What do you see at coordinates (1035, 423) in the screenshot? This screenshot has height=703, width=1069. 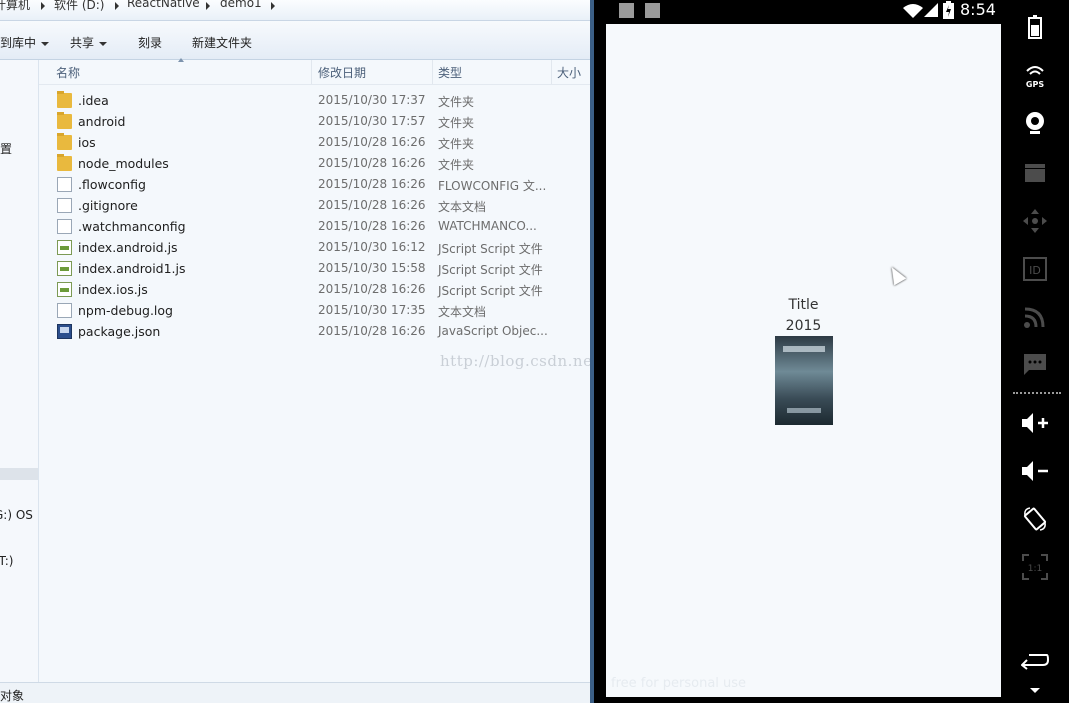 I see `volume-up-icon` at bounding box center [1035, 423].